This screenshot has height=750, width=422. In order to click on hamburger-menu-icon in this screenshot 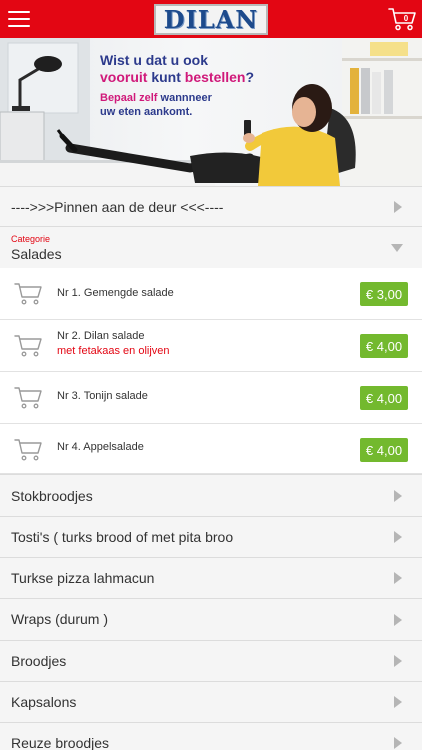, I will do `click(19, 19)`.